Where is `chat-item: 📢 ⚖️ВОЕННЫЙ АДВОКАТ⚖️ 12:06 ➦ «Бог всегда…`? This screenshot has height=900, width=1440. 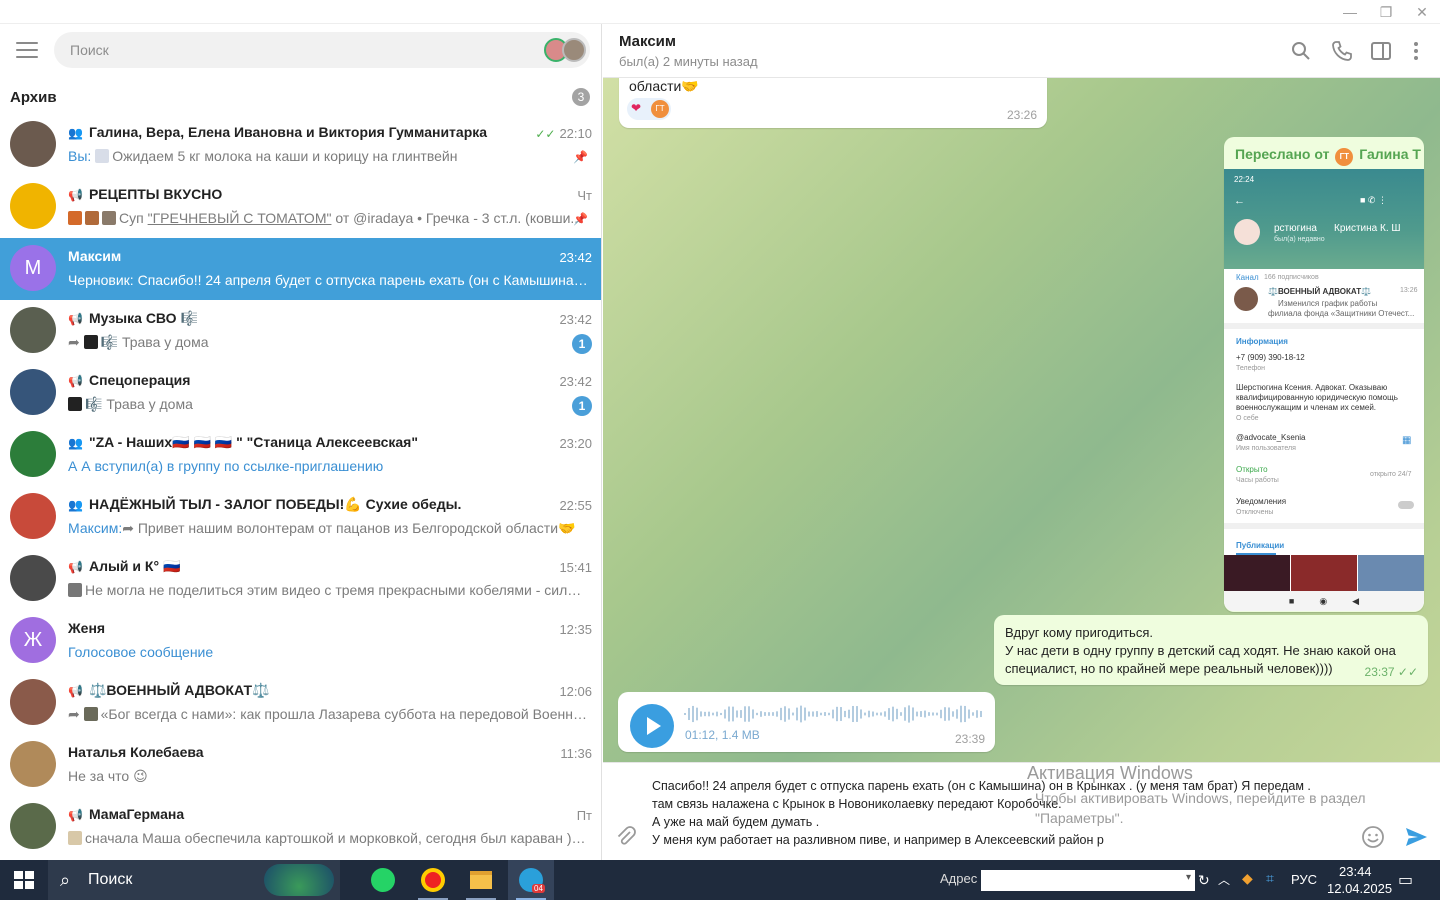 chat-item: 📢 ⚖️ВОЕННЫЙ АДВОКАТ⚖️ 12:06 ➦ «Бог всегда… is located at coordinates (300, 703).